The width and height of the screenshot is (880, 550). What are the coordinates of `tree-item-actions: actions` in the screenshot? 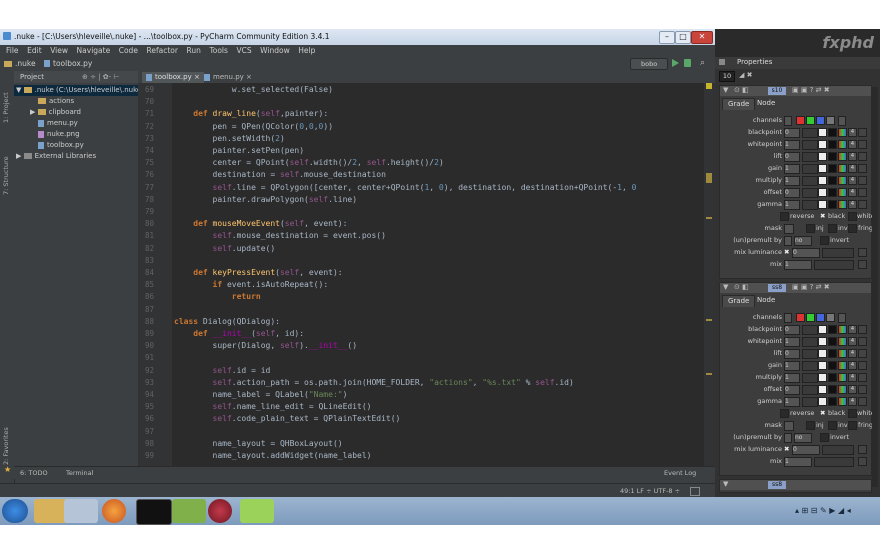 It's located at (76, 101).